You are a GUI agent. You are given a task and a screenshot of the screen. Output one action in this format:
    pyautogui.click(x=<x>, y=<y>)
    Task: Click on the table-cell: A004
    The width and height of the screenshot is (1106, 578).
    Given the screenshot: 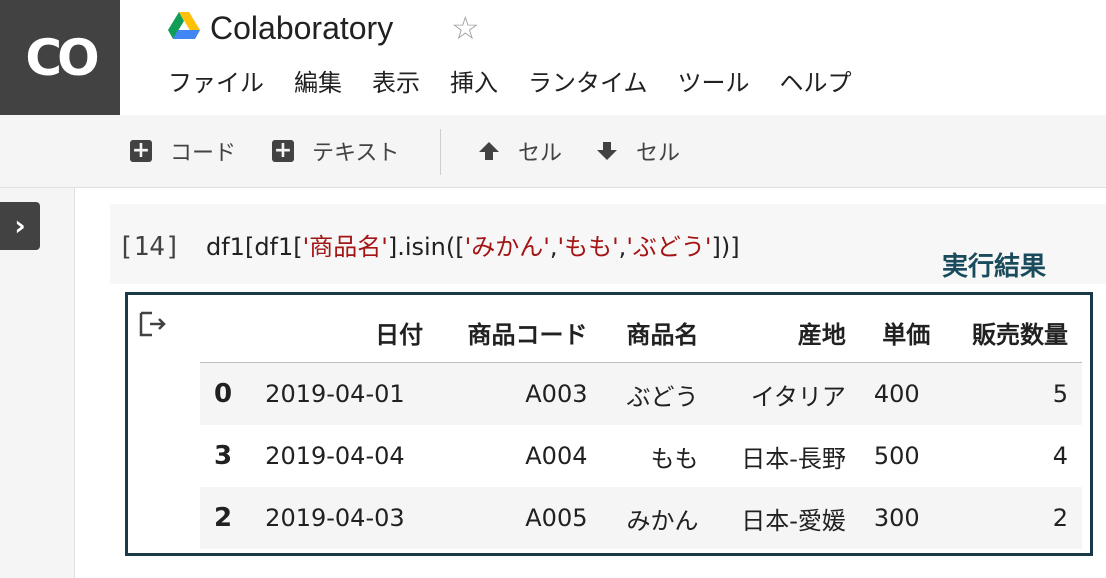 What is the action you would take?
    pyautogui.click(x=556, y=456)
    